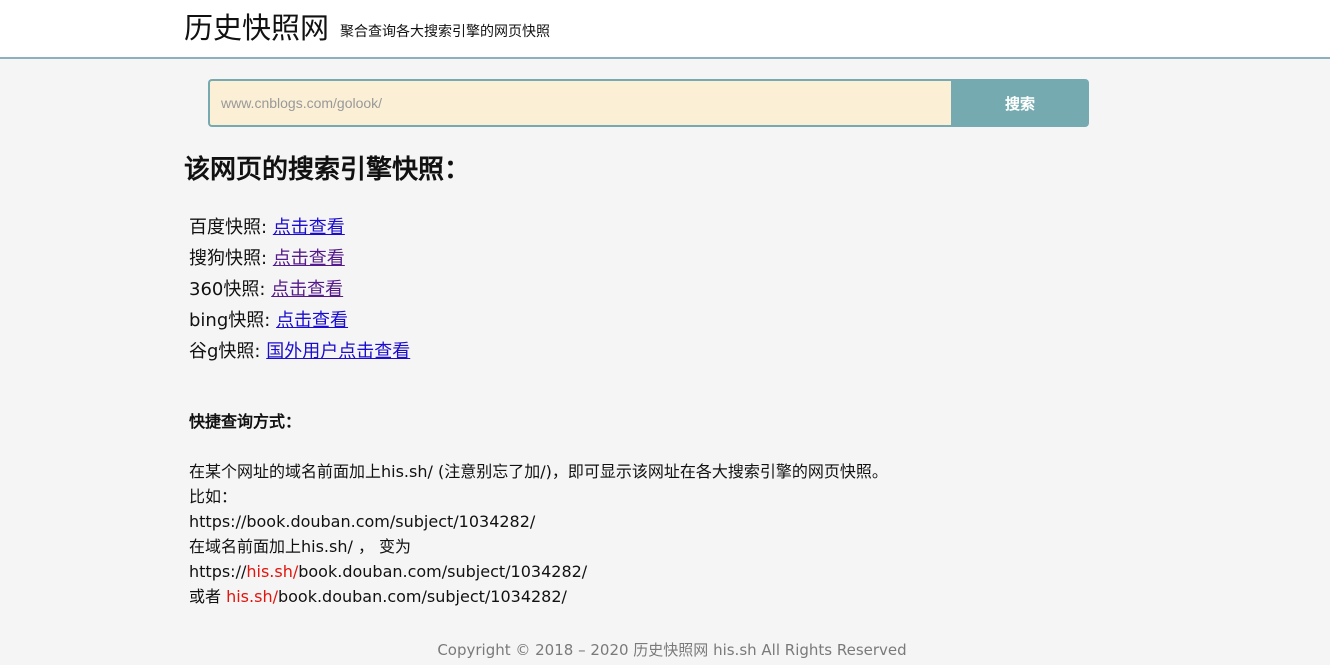 The image size is (1330, 665). What do you see at coordinates (307, 289) in the screenshot?
I see `360-snapshot-link: 点击查看` at bounding box center [307, 289].